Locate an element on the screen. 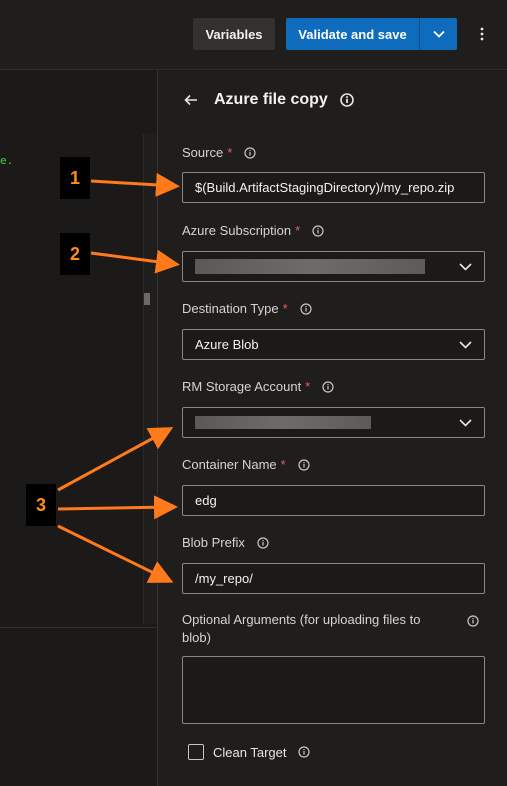 This screenshot has width=507, height=786. callout-2: 2 is located at coordinates (75, 254).